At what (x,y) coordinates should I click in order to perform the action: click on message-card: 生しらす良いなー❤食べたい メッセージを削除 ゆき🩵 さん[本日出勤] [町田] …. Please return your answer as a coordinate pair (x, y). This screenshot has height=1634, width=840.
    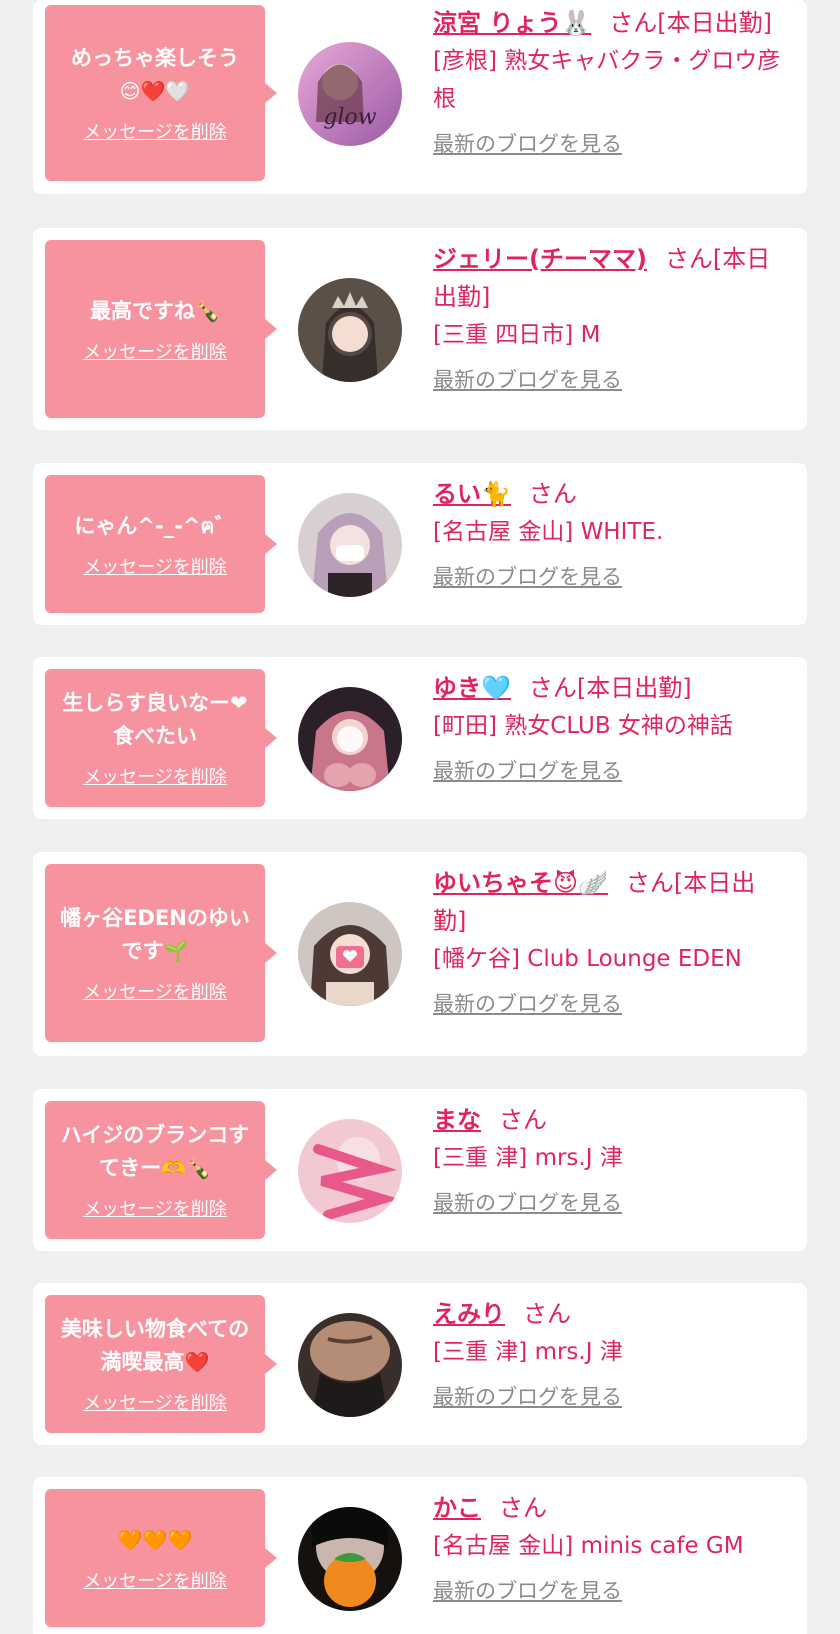
    Looking at the image, I should click on (420, 738).